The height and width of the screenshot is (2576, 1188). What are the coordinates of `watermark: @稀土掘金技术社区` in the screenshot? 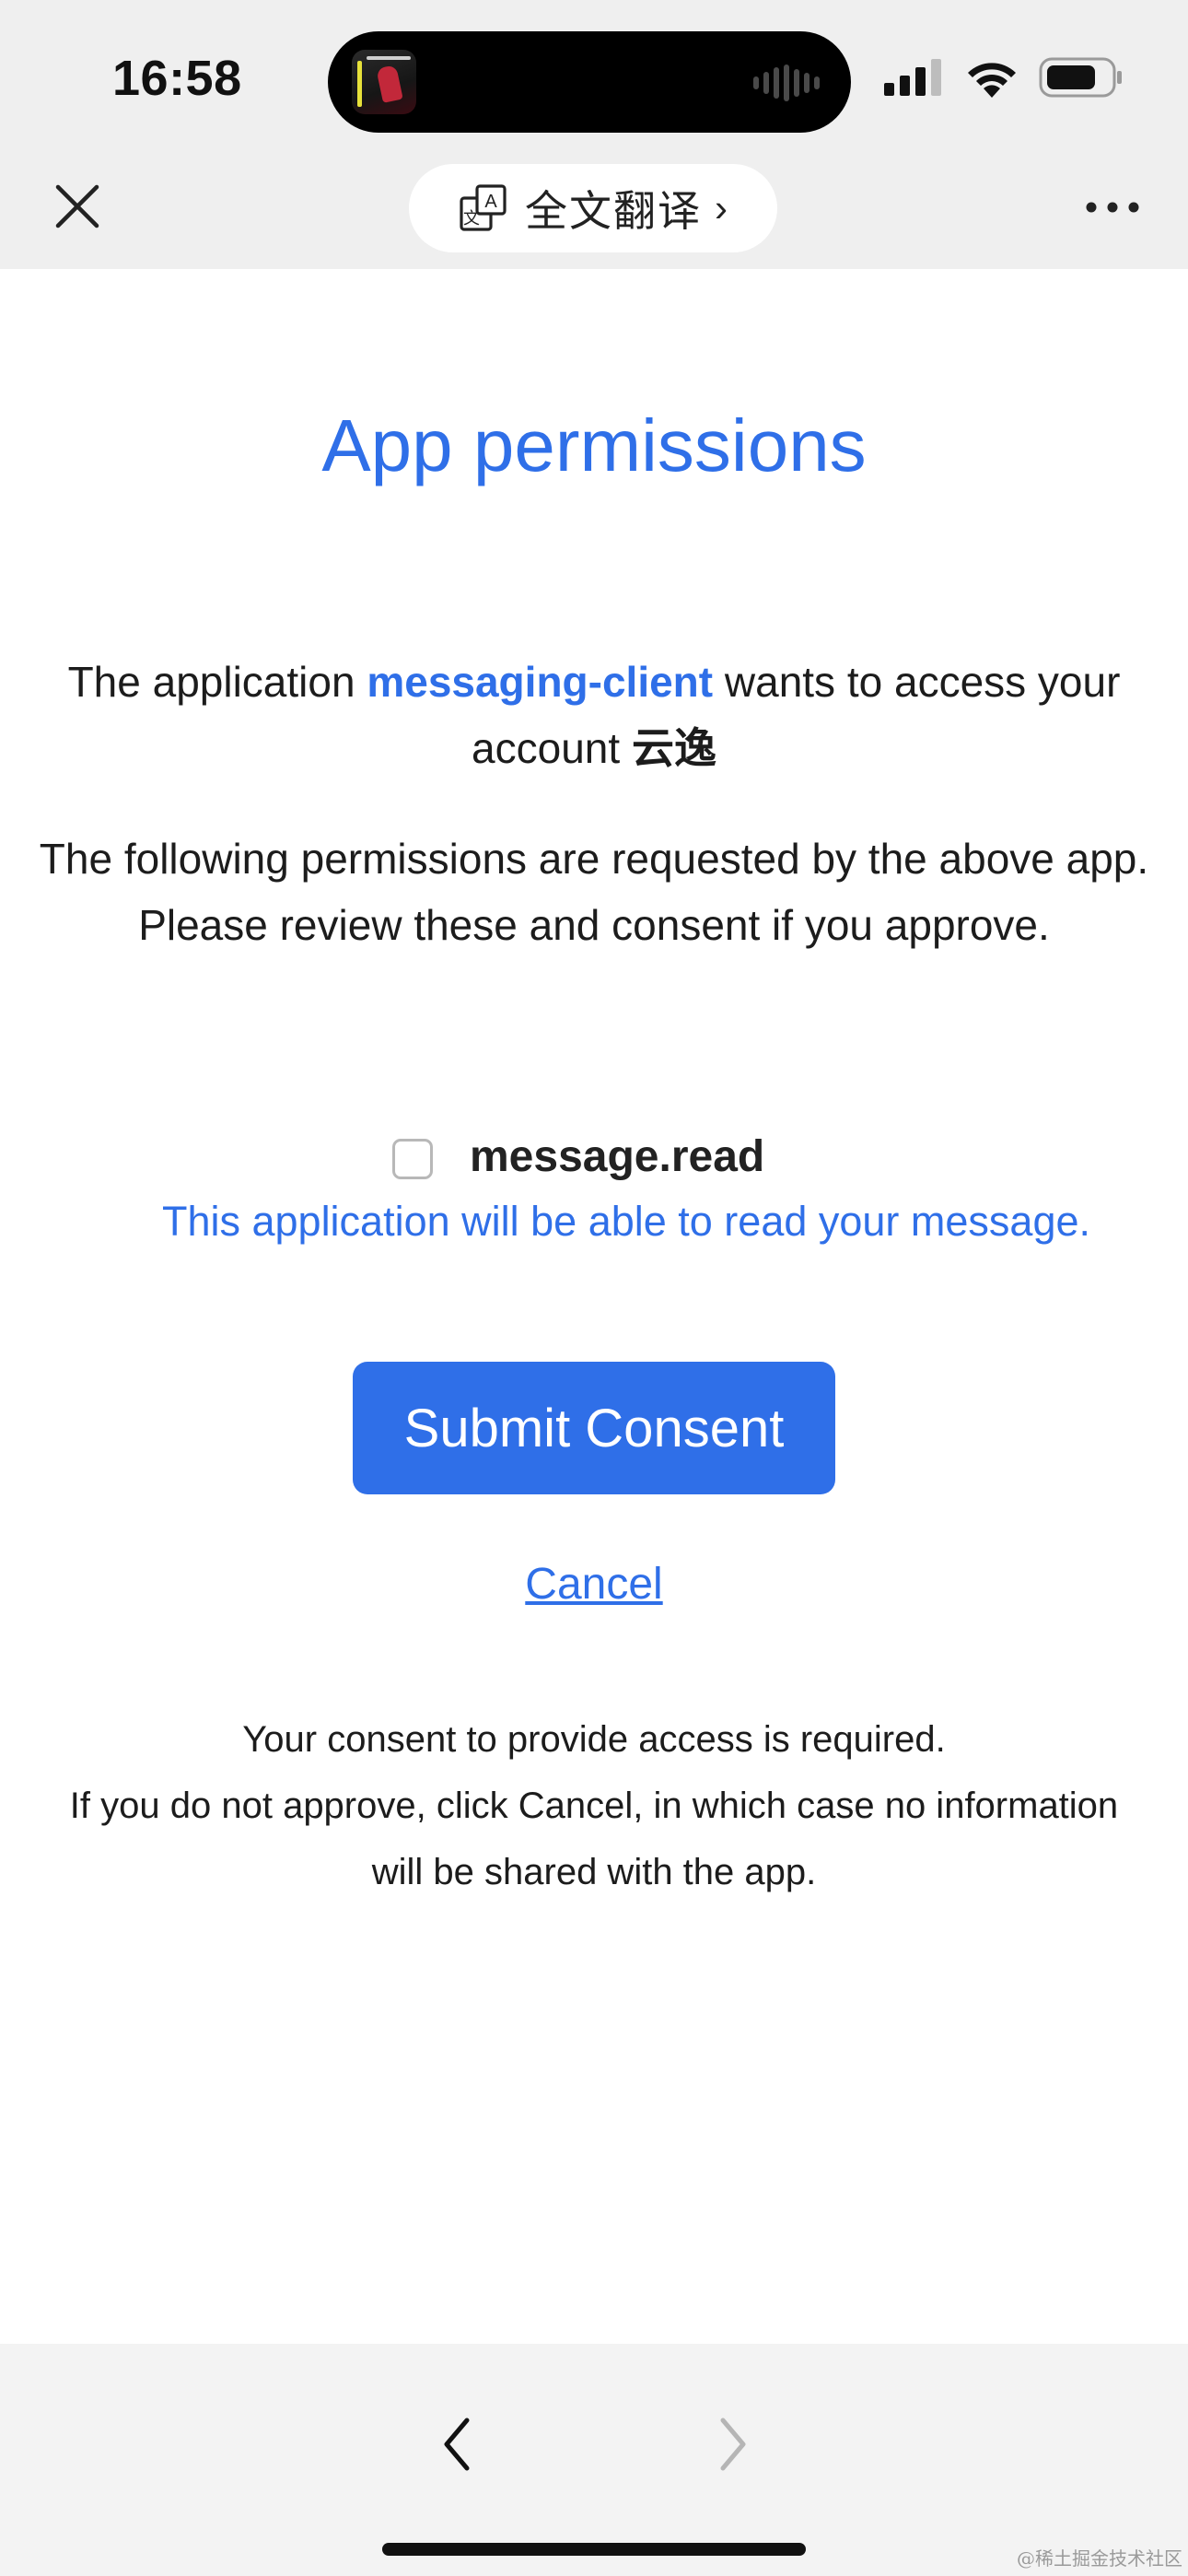 It's located at (1099, 2558).